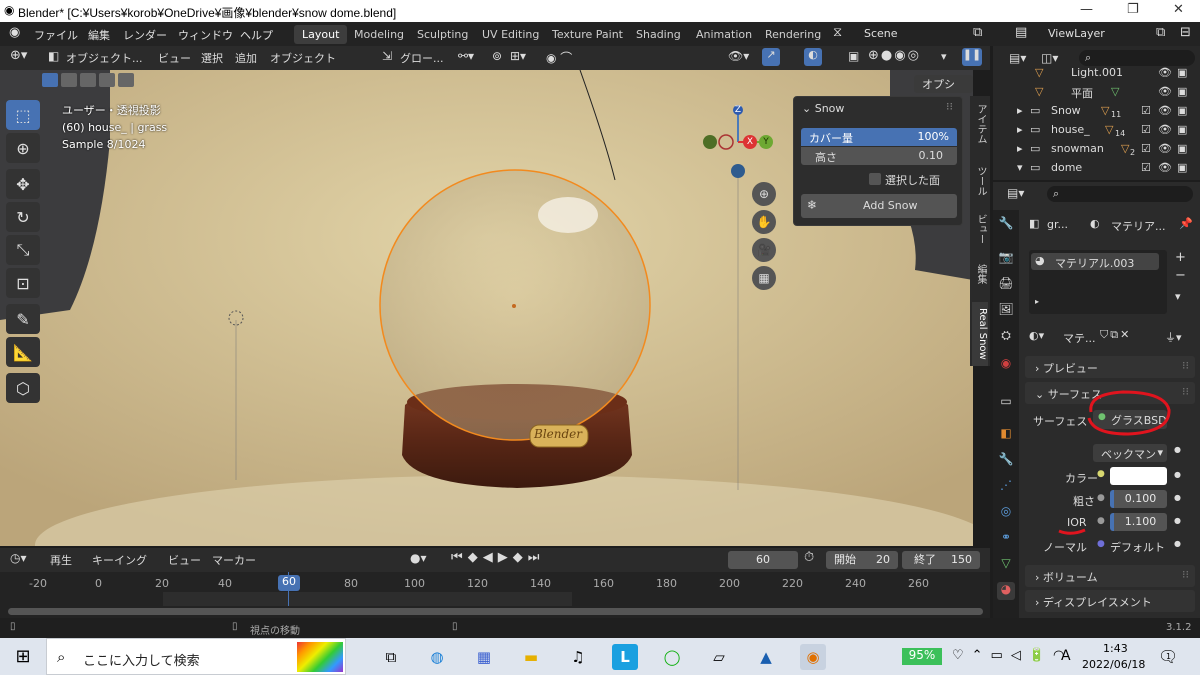 The width and height of the screenshot is (1200, 675). I want to click on battery-badge: 95%, so click(922, 656).